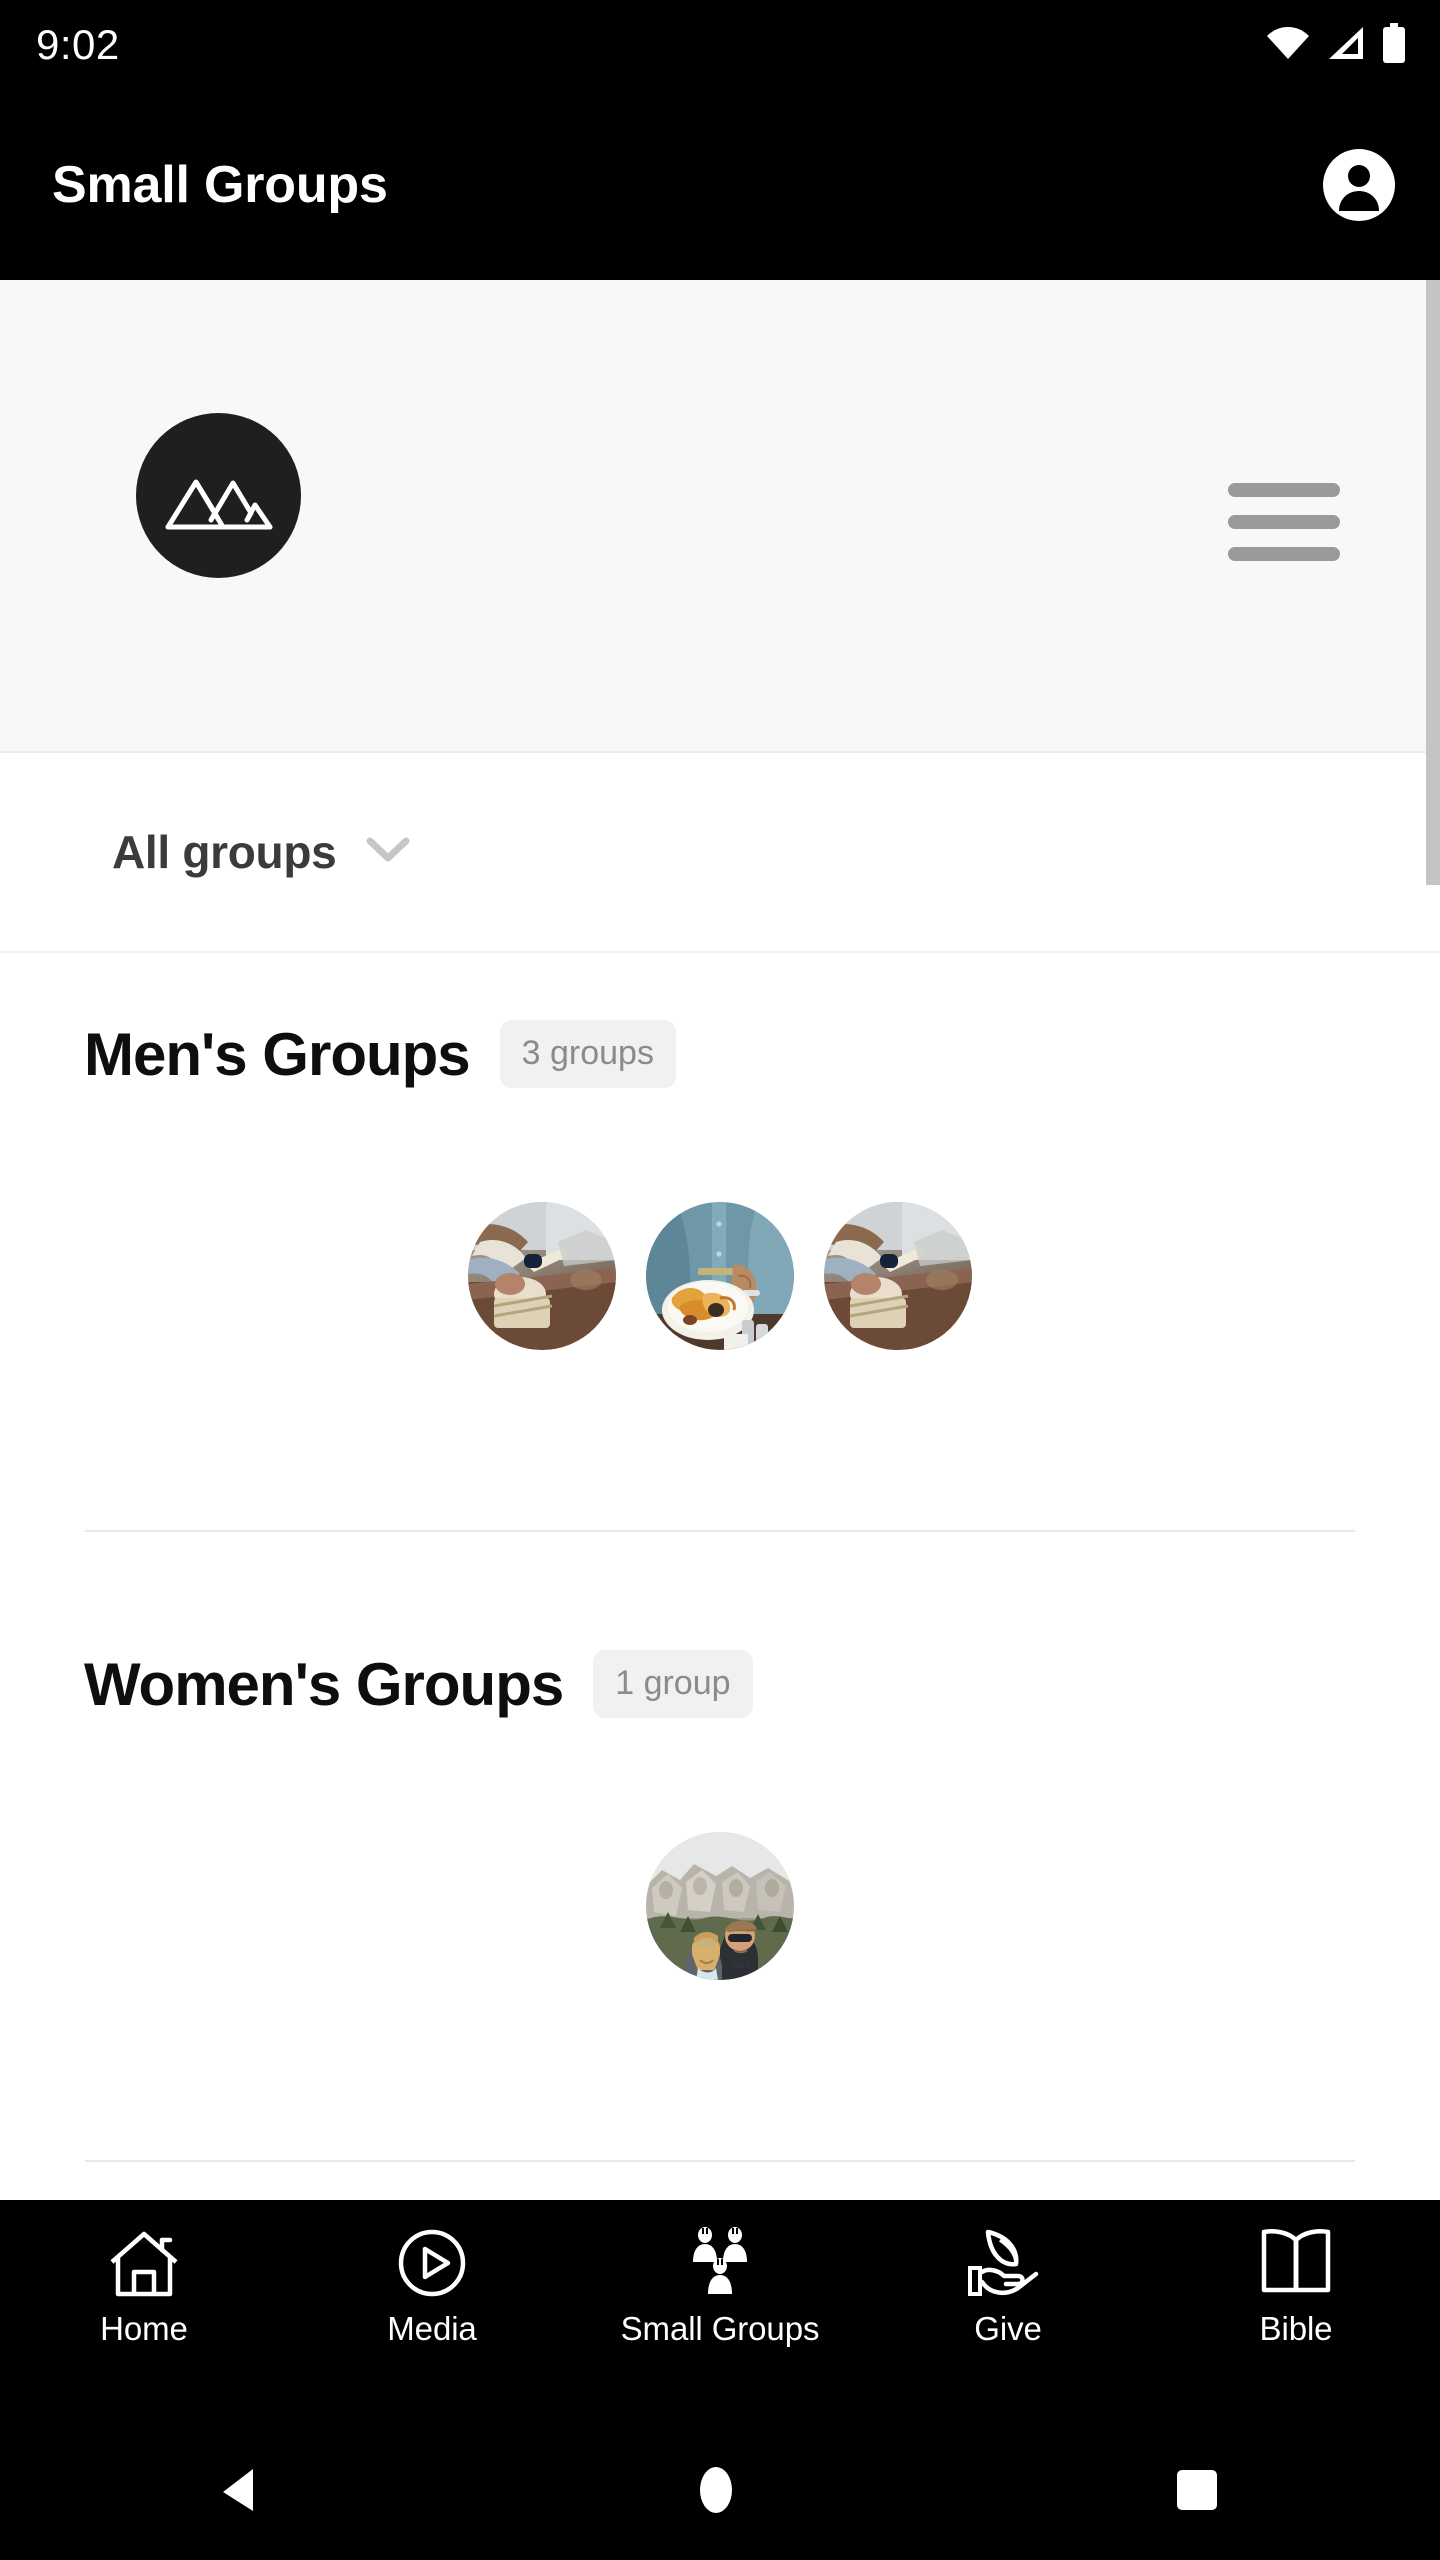 The image size is (1440, 2560). What do you see at coordinates (239, 2492) in the screenshot?
I see `back-triangle-icon` at bounding box center [239, 2492].